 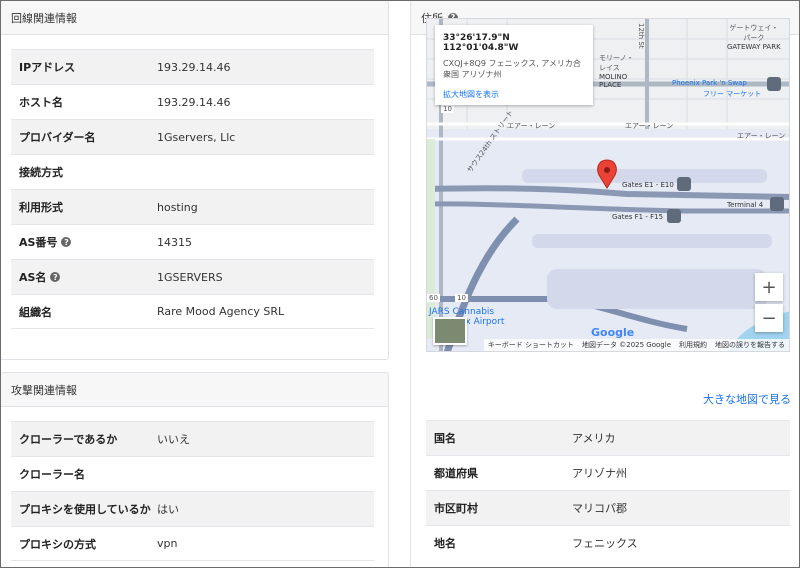 I want to click on table-row: 組織名 Rare Mood Agency SRL, so click(x=192, y=311).